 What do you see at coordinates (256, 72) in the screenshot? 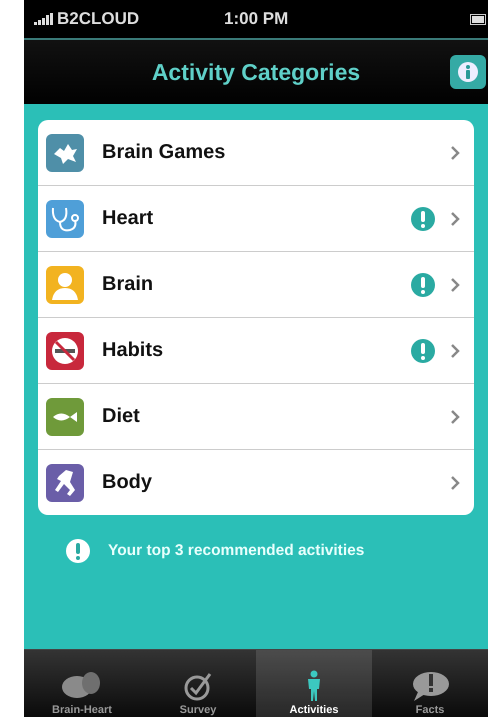
I see `screen-title: Activity Categories` at bounding box center [256, 72].